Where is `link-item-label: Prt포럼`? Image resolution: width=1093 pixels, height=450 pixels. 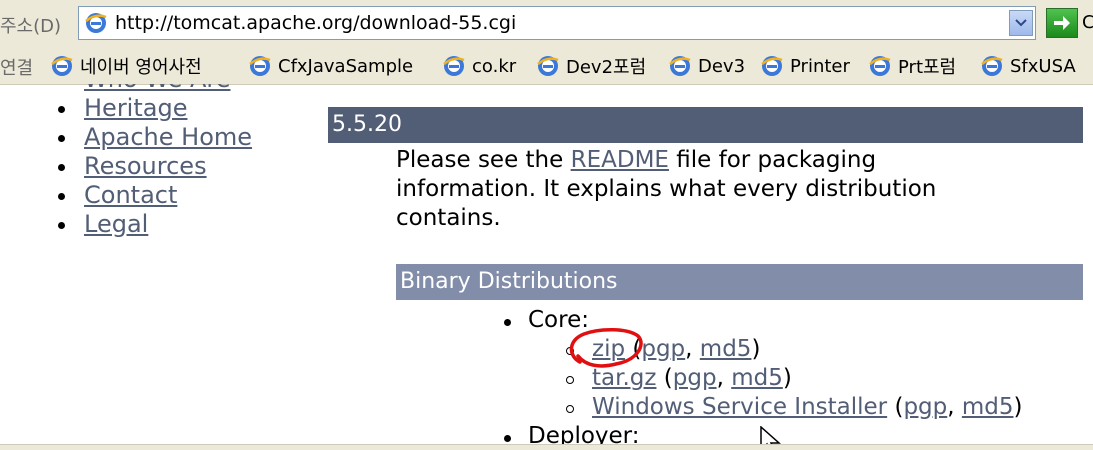
link-item-label: Prt포럼 is located at coordinates (927, 67).